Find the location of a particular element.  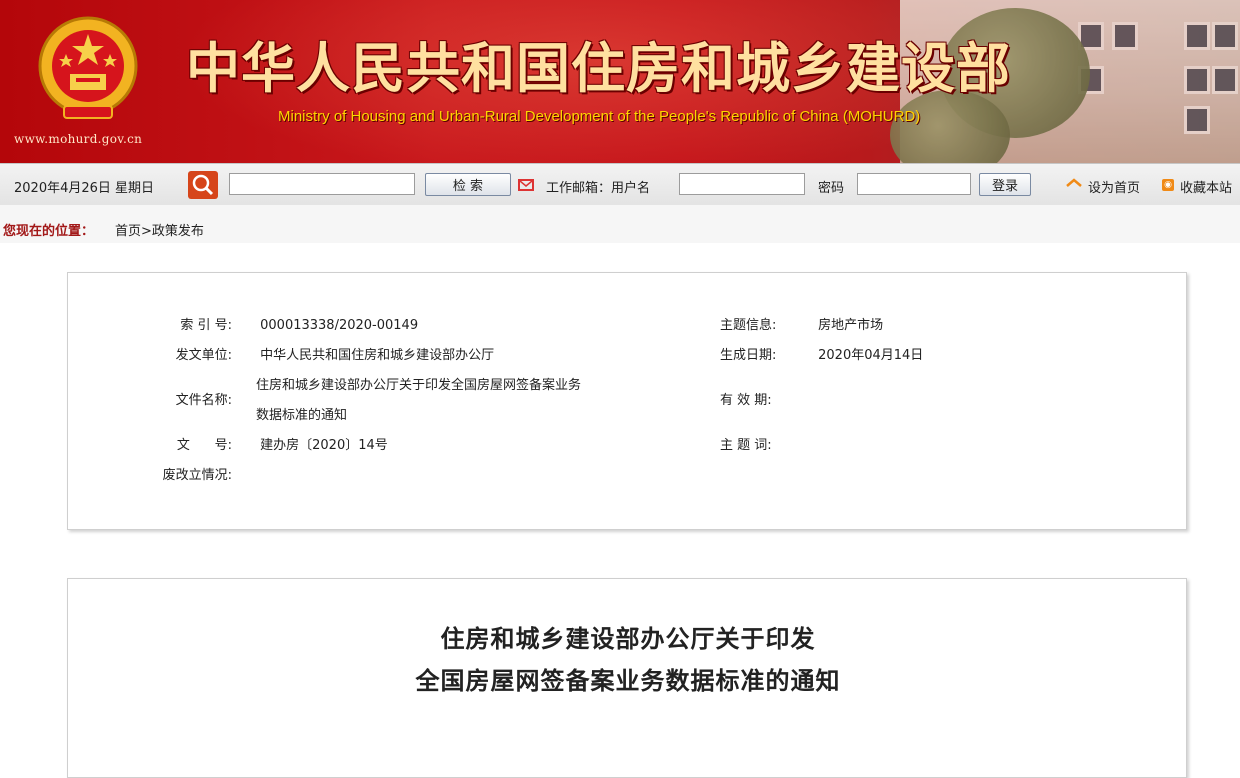

meta-value: 中华人民共和国住房和城乡建设部办公厅 is located at coordinates (377, 355).